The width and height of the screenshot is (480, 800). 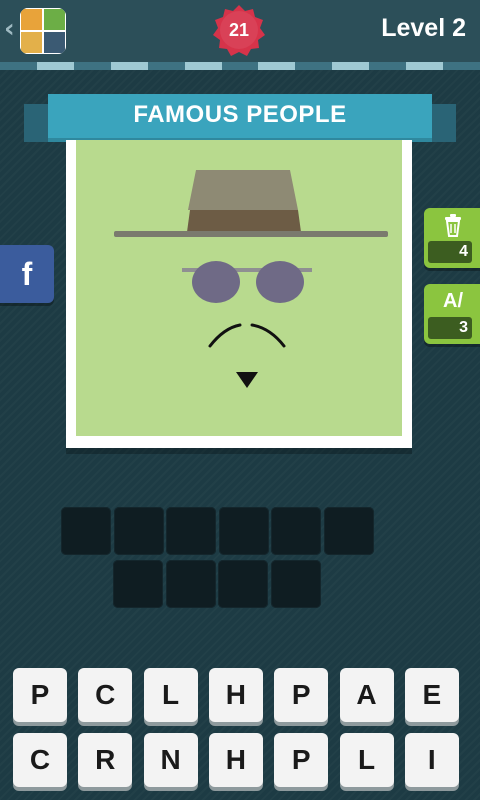 What do you see at coordinates (366, 695) in the screenshot?
I see `letter-key: A` at bounding box center [366, 695].